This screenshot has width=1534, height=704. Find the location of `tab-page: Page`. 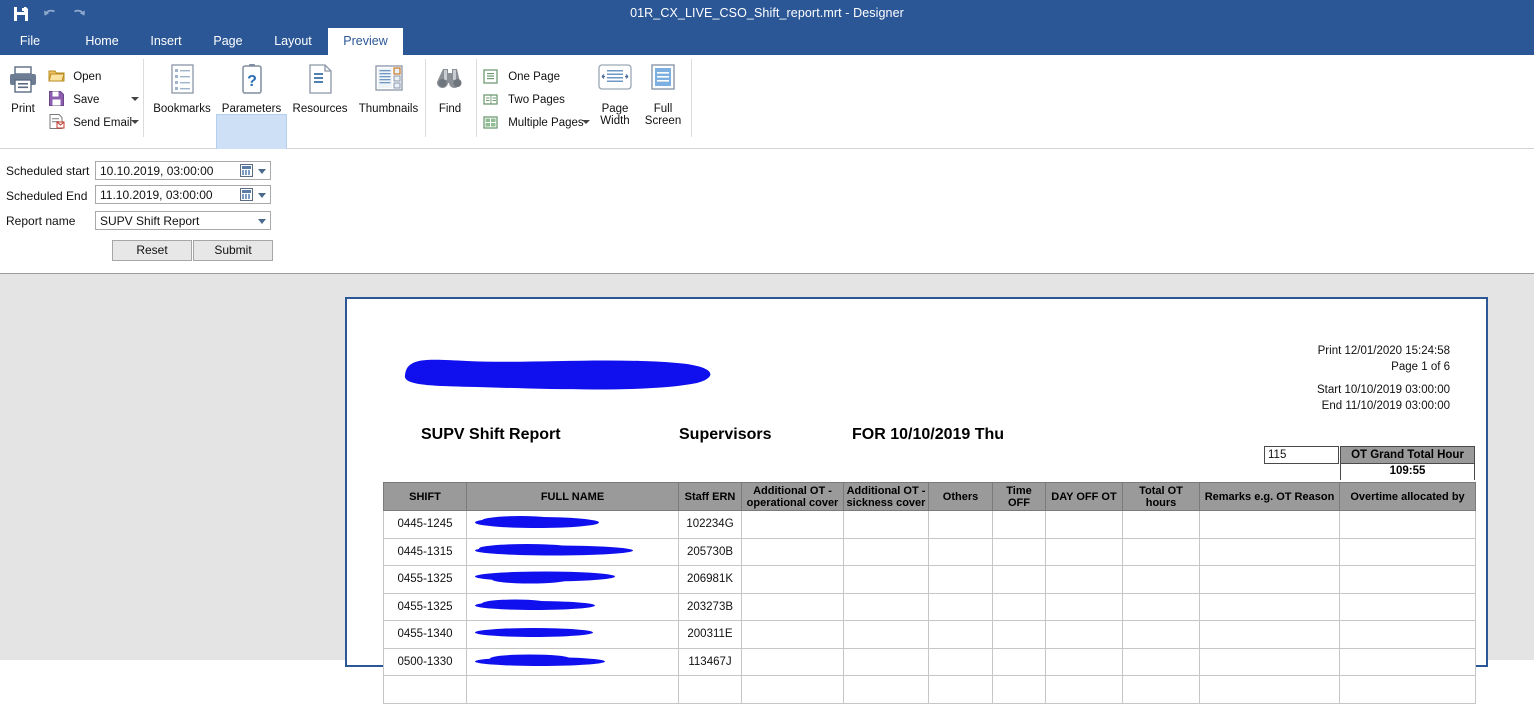

tab-page: Page is located at coordinates (228, 41).